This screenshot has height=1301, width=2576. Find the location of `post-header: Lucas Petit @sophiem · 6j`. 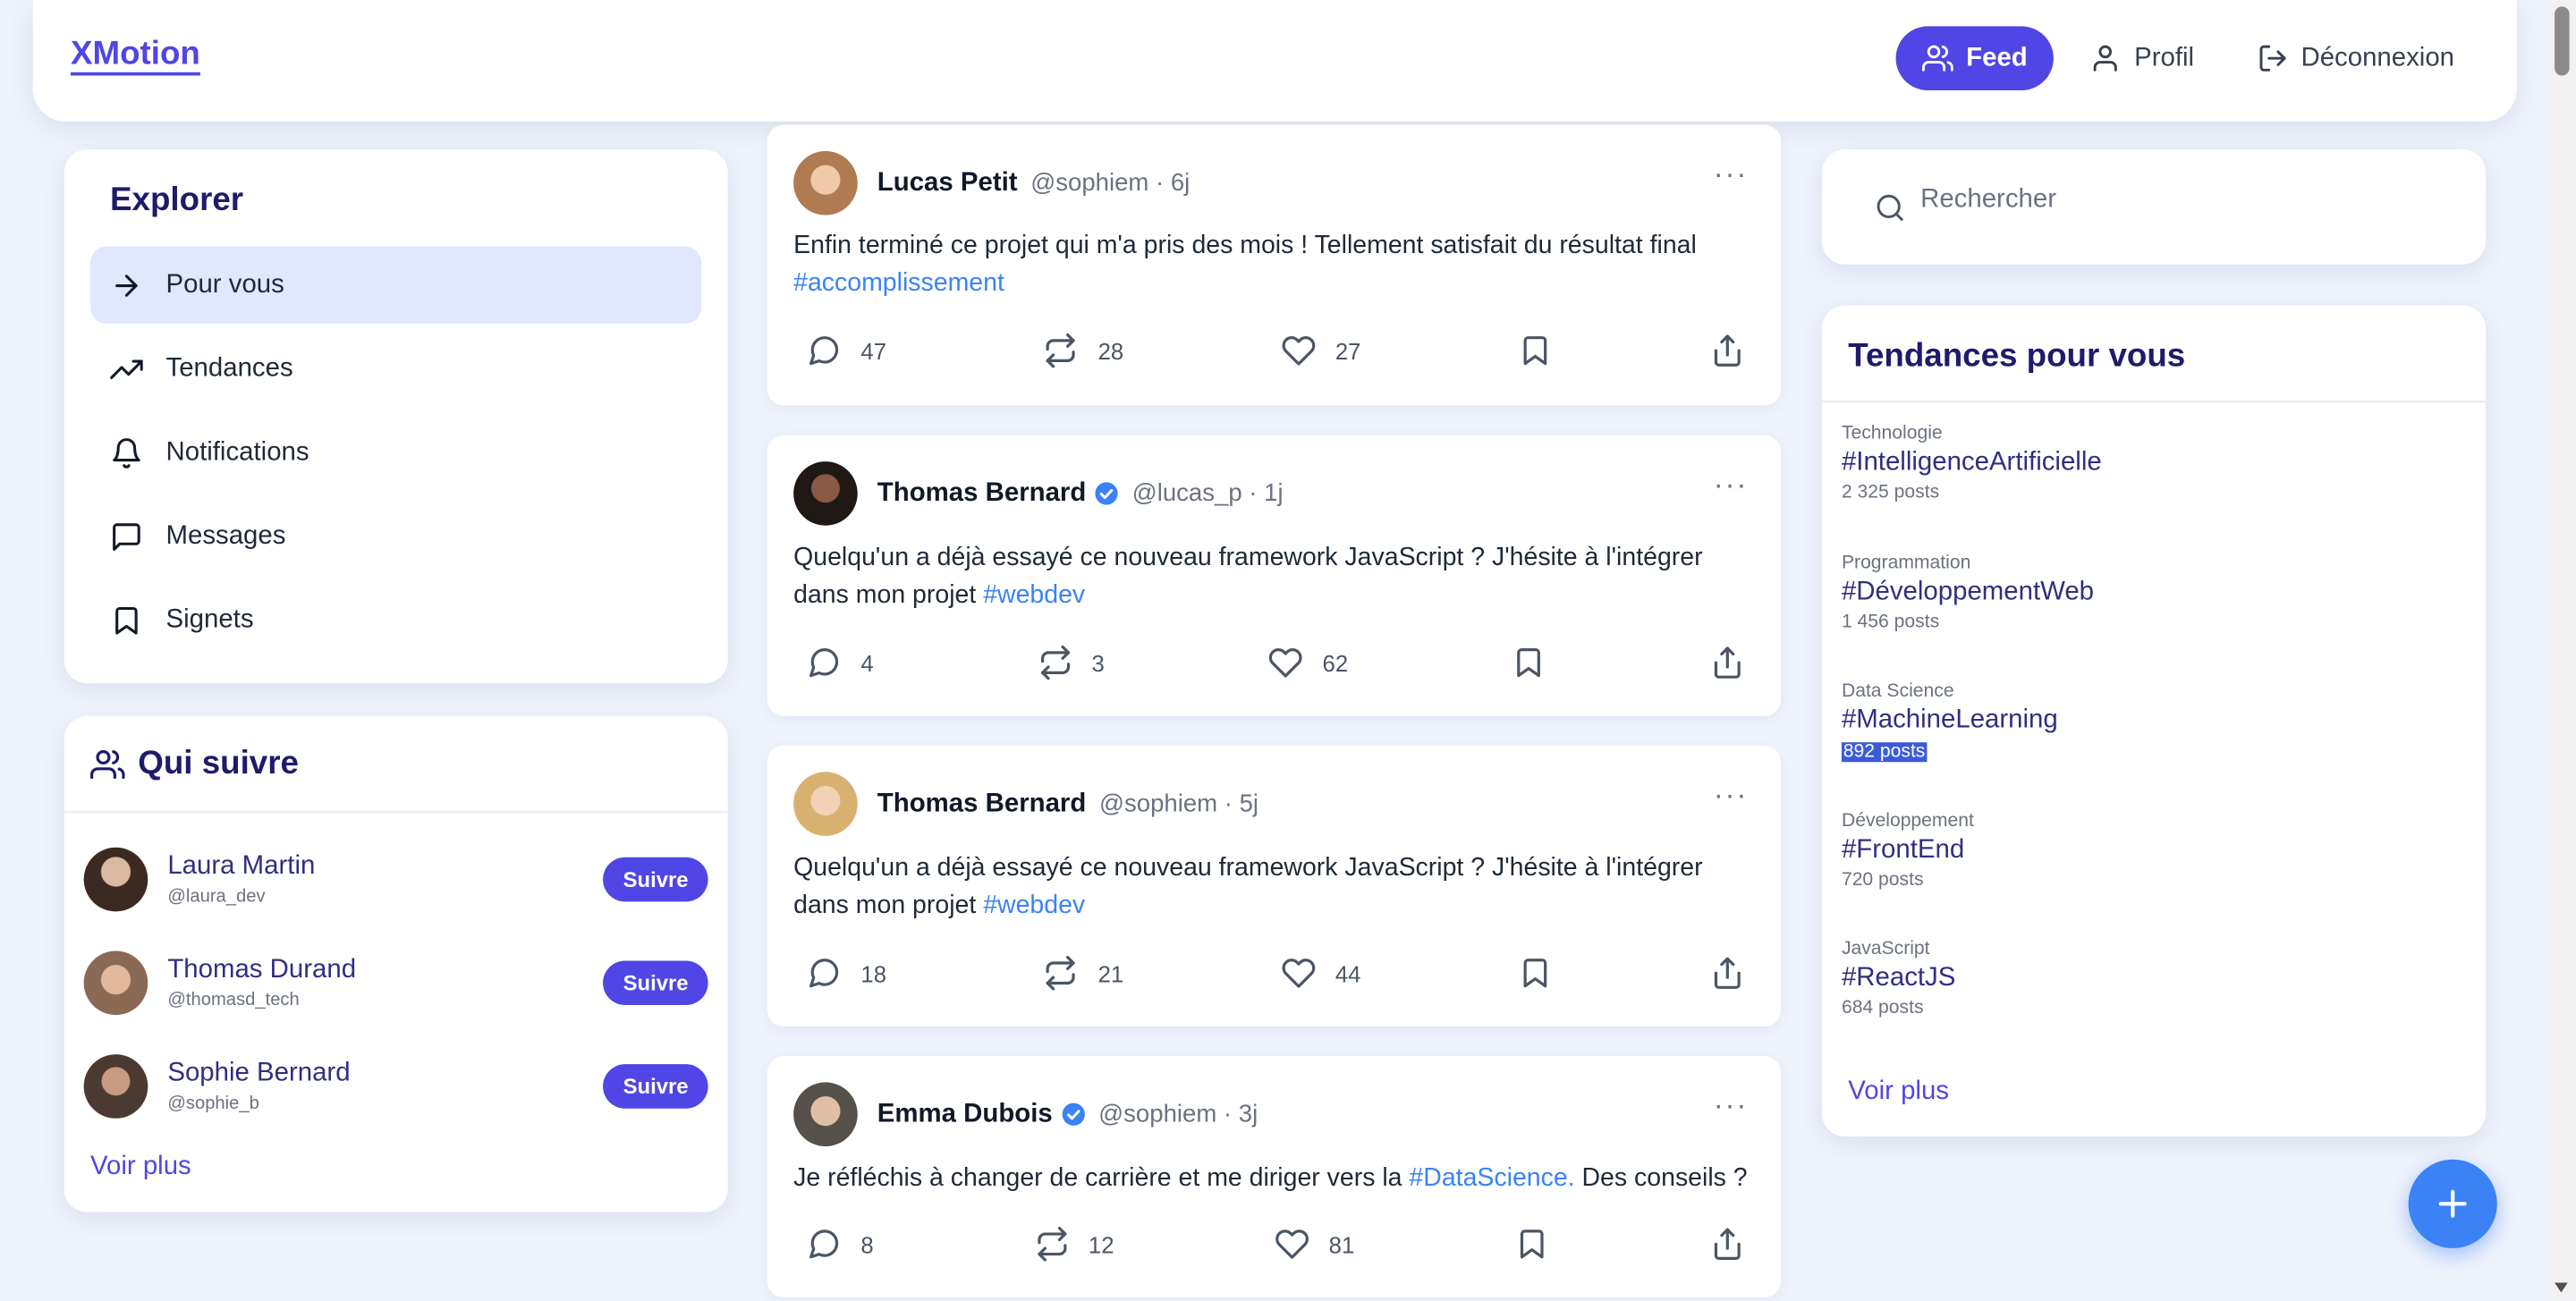

post-header: Lucas Petit @sophiem · 6j is located at coordinates (991, 182).